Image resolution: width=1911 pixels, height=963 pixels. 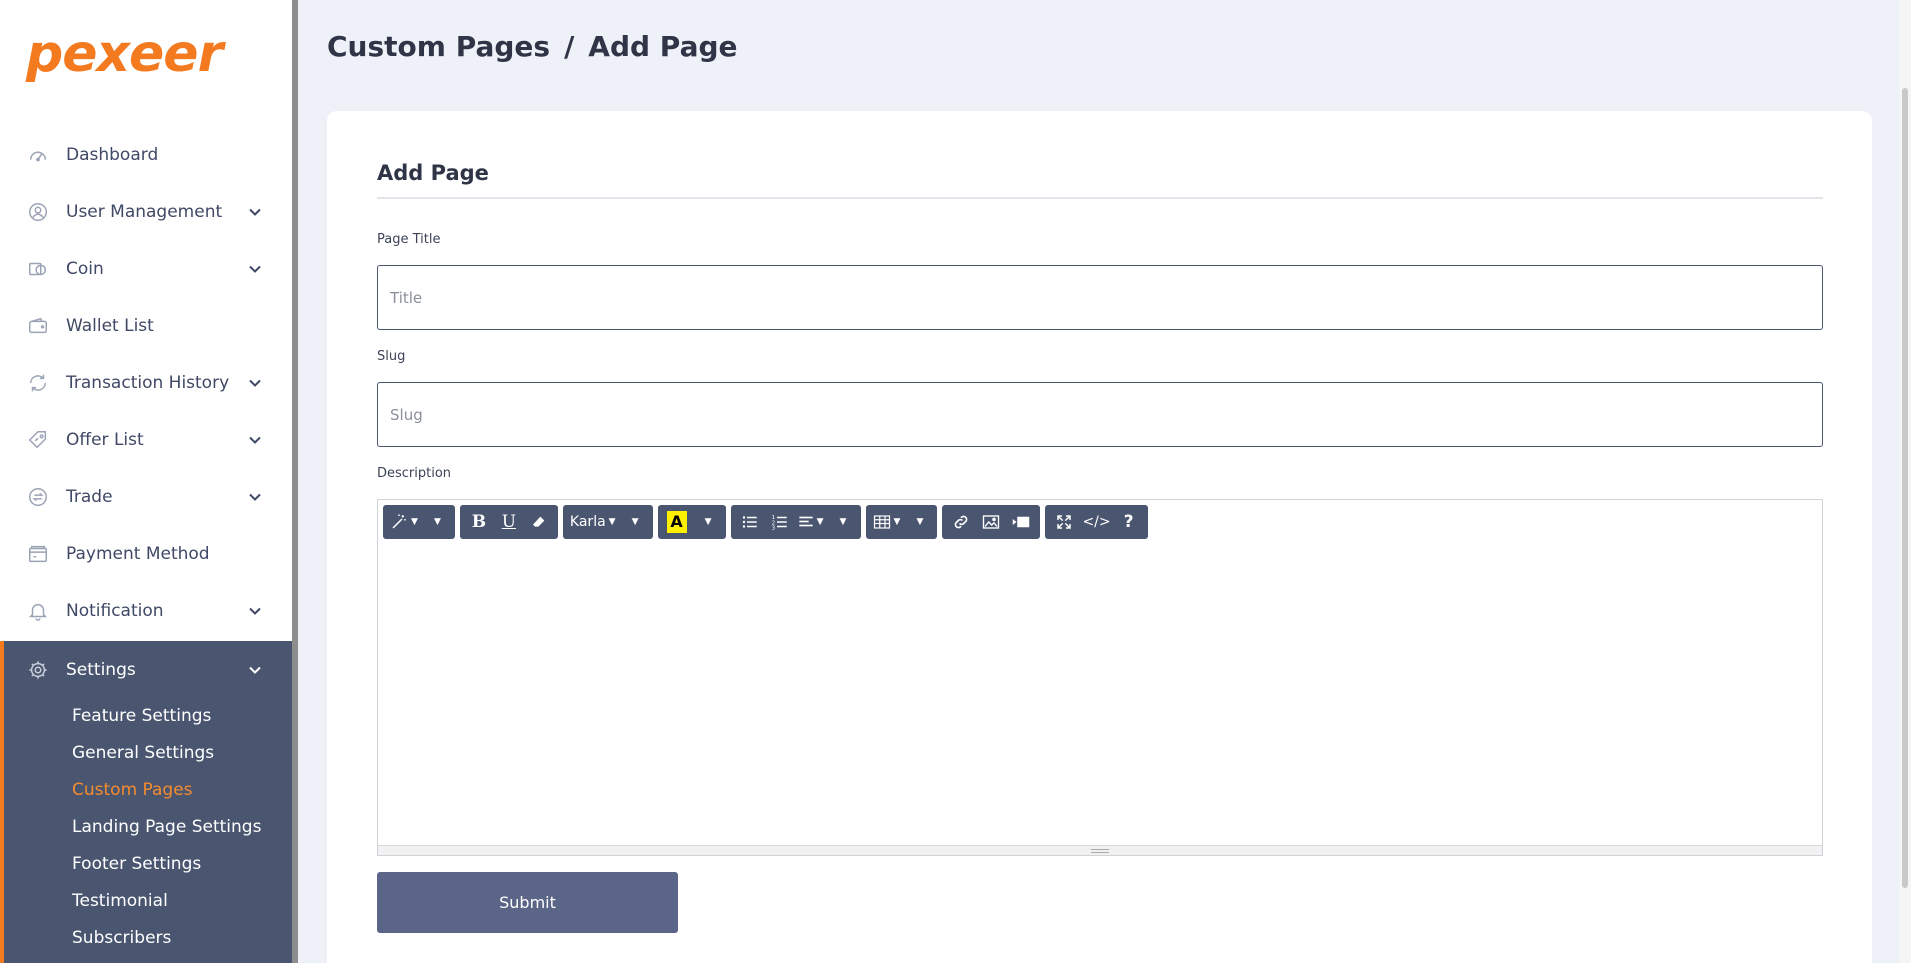 What do you see at coordinates (38, 155) in the screenshot?
I see `speedometer-icon` at bounding box center [38, 155].